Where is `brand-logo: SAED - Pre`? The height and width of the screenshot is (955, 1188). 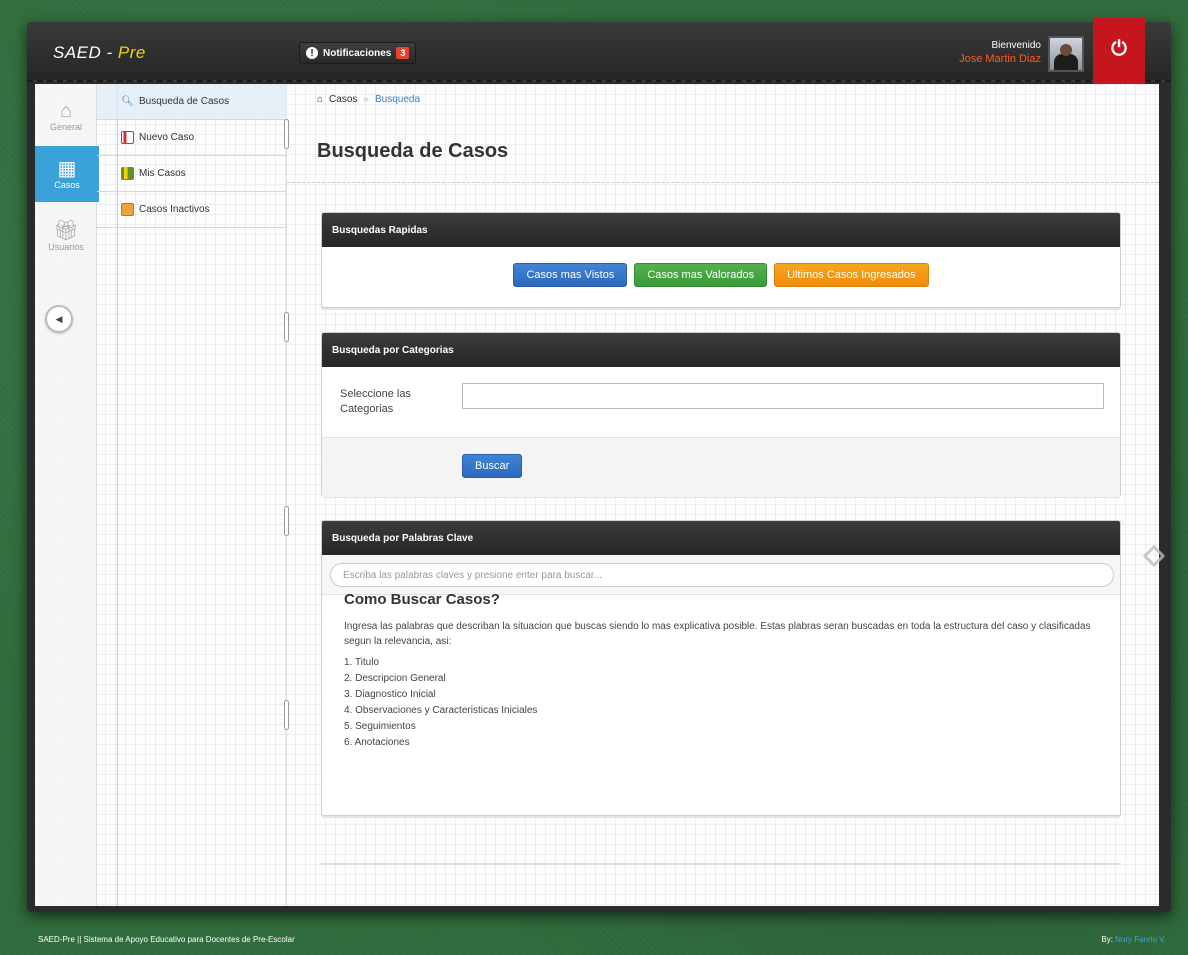
brand-logo: SAED - Pre is located at coordinates (99, 53).